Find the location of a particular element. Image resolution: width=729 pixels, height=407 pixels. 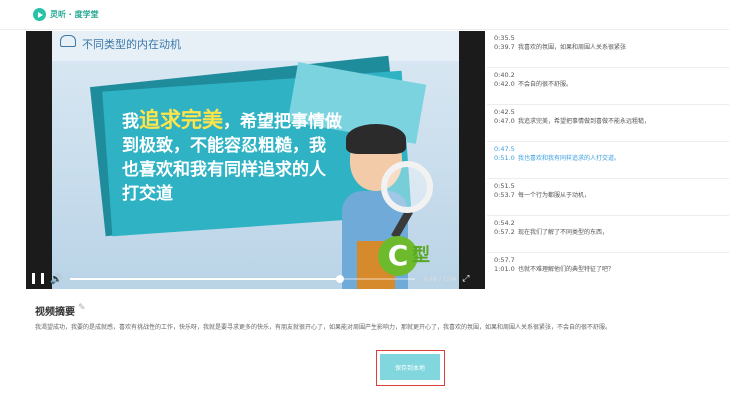

transcript-row: 0:54.2 0:57.2 现在我们了解了不同类型的东西， is located at coordinates (608, 234).